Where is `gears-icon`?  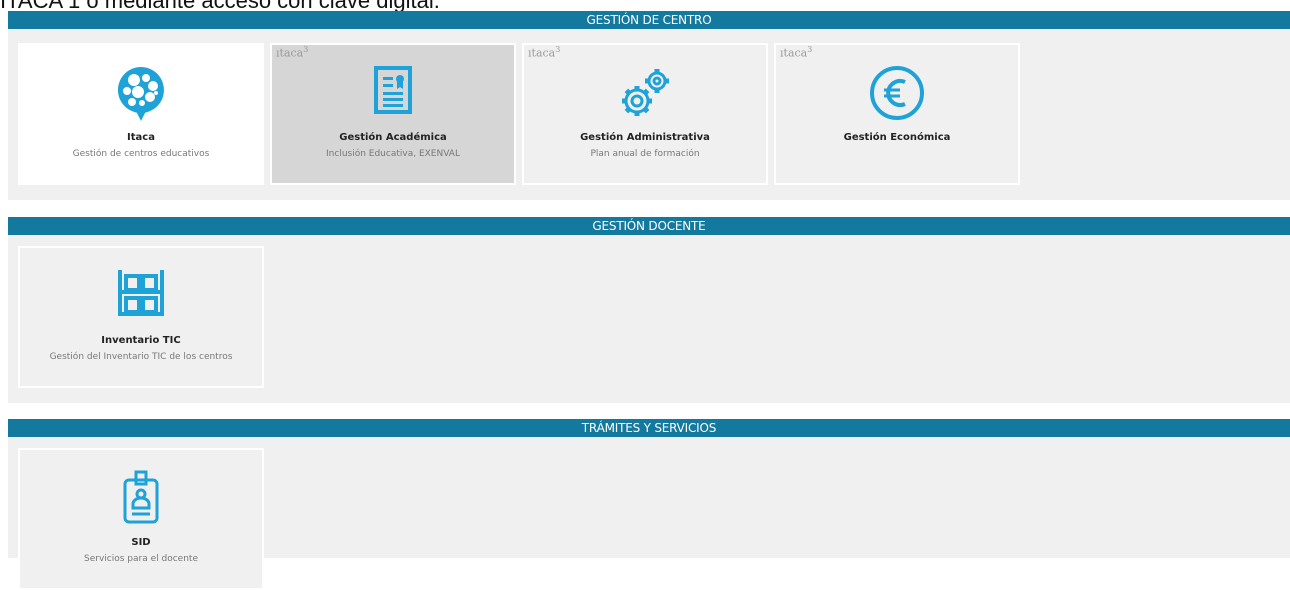
gears-icon is located at coordinates (645, 95).